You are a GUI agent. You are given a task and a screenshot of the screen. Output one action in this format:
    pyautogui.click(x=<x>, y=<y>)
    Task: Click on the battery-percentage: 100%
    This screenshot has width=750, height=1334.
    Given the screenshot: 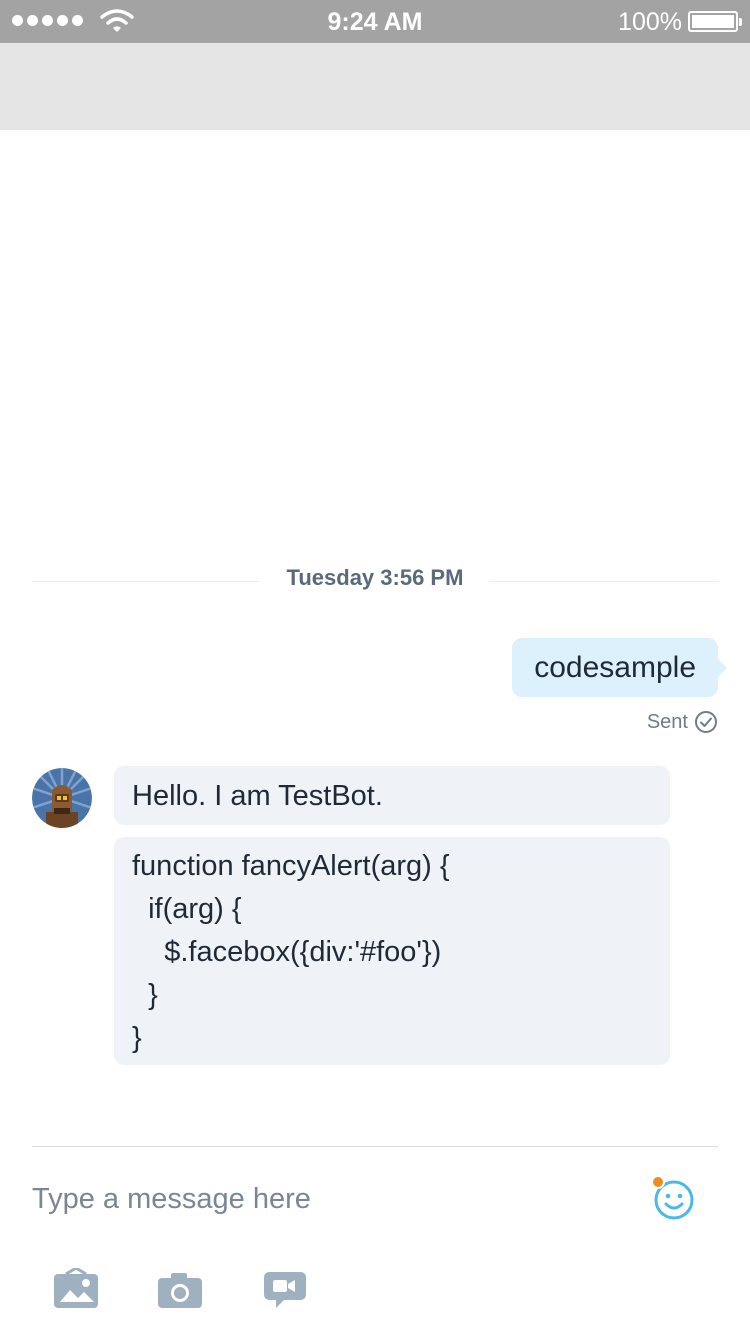 What is the action you would take?
    pyautogui.click(x=650, y=22)
    